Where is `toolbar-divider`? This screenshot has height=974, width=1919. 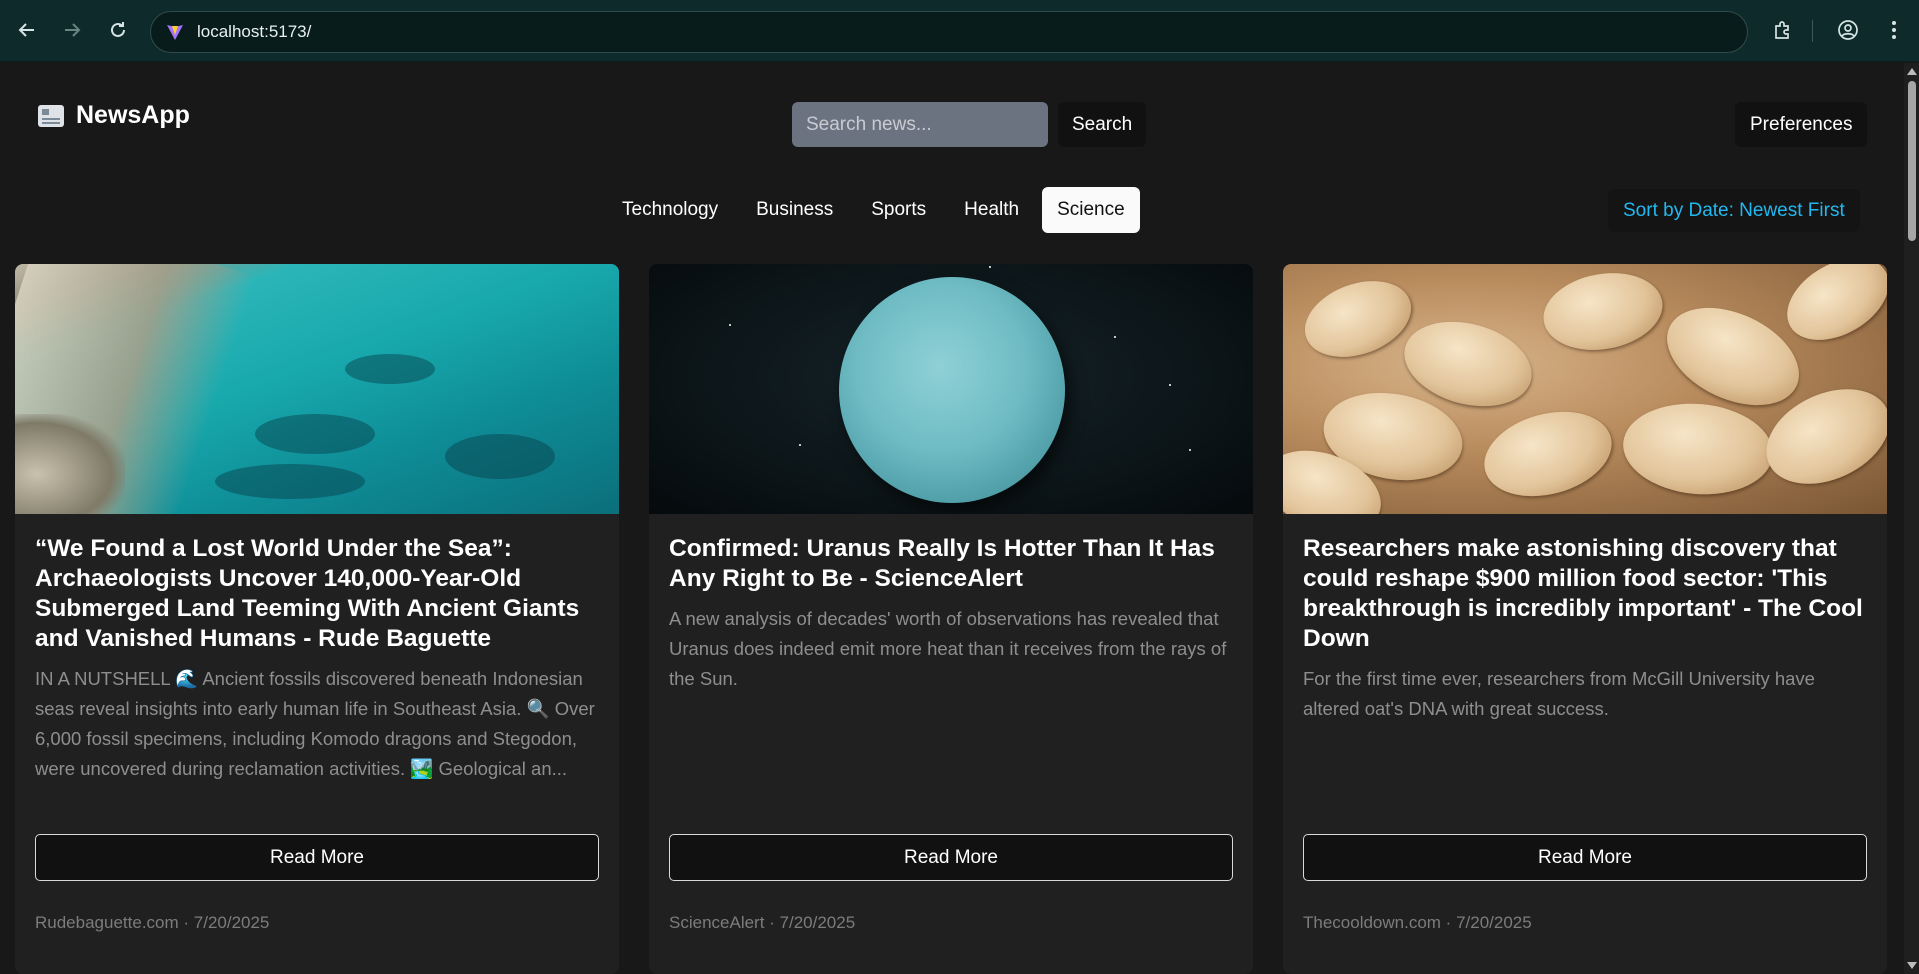 toolbar-divider is located at coordinates (1812, 31).